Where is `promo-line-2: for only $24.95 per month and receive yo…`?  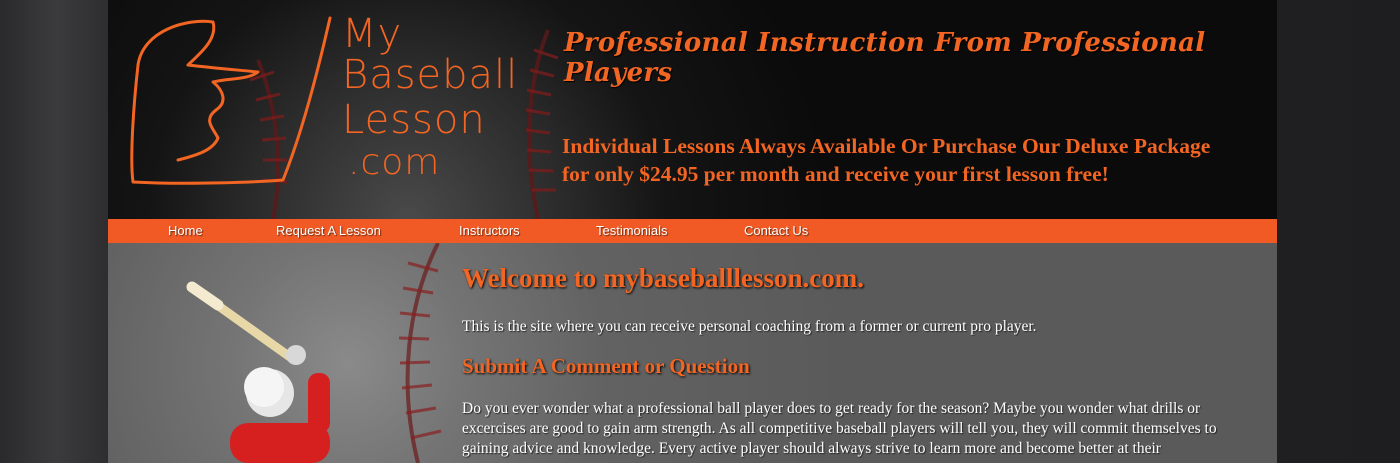 promo-line-2: for only $24.95 per month and receive yo… is located at coordinates (835, 174).